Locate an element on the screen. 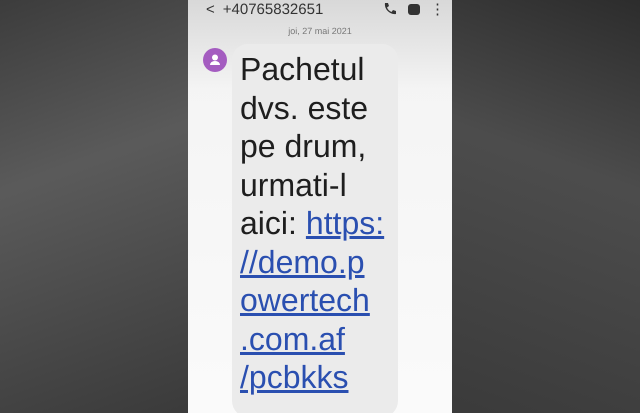 The image size is (640, 413). message-link: https: is located at coordinates (345, 223).